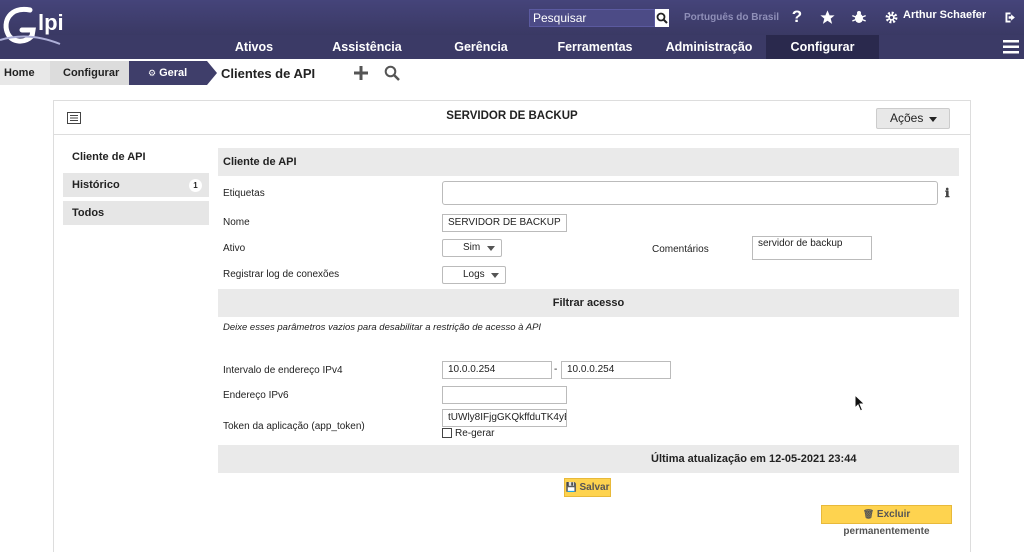 The image size is (1024, 552). Describe the element at coordinates (283, 370) in the screenshot. I see `ipv4-label: Intervalo de endereço IPv4` at that location.